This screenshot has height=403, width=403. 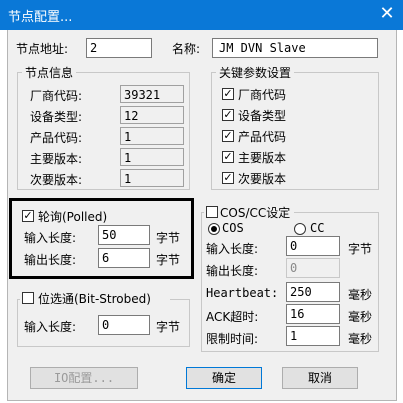 What do you see at coordinates (255, 213) in the screenshot?
I see `cos-label: COS/CC设定` at bounding box center [255, 213].